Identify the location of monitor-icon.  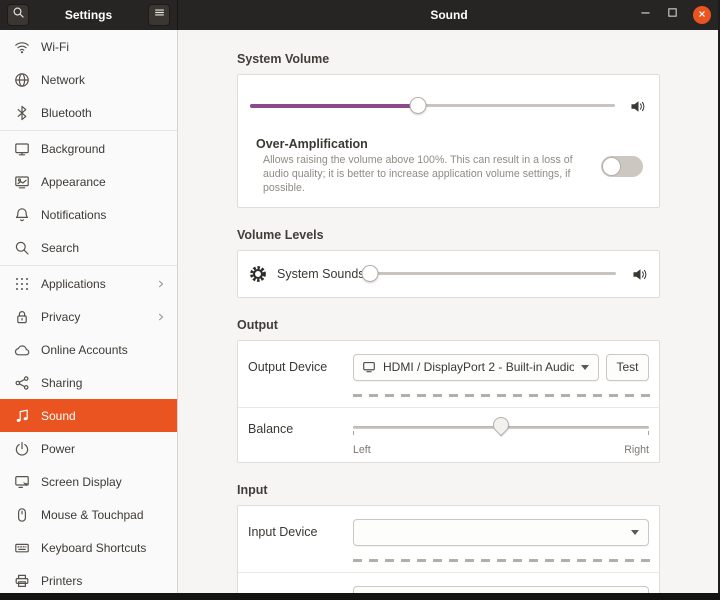
(369, 367).